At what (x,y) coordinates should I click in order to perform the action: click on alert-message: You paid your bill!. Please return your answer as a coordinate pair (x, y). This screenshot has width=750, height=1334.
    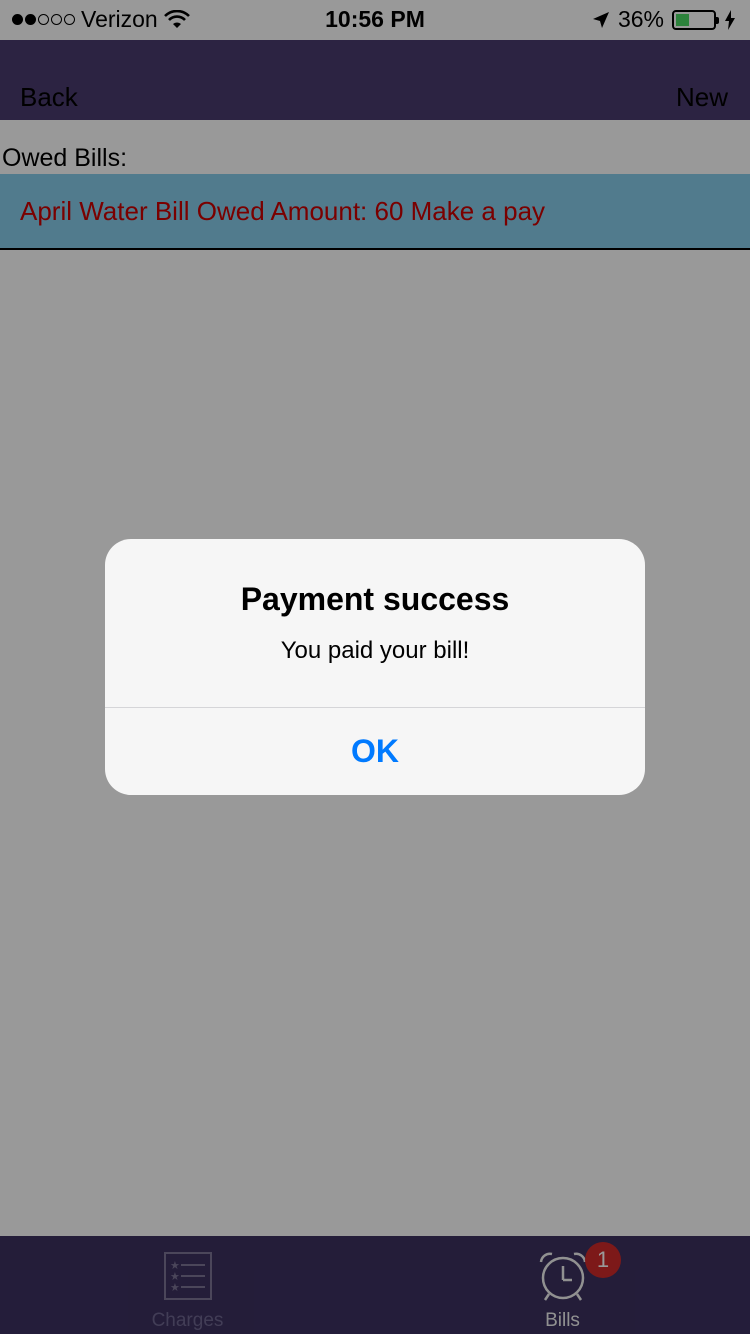
    Looking at the image, I should click on (375, 650).